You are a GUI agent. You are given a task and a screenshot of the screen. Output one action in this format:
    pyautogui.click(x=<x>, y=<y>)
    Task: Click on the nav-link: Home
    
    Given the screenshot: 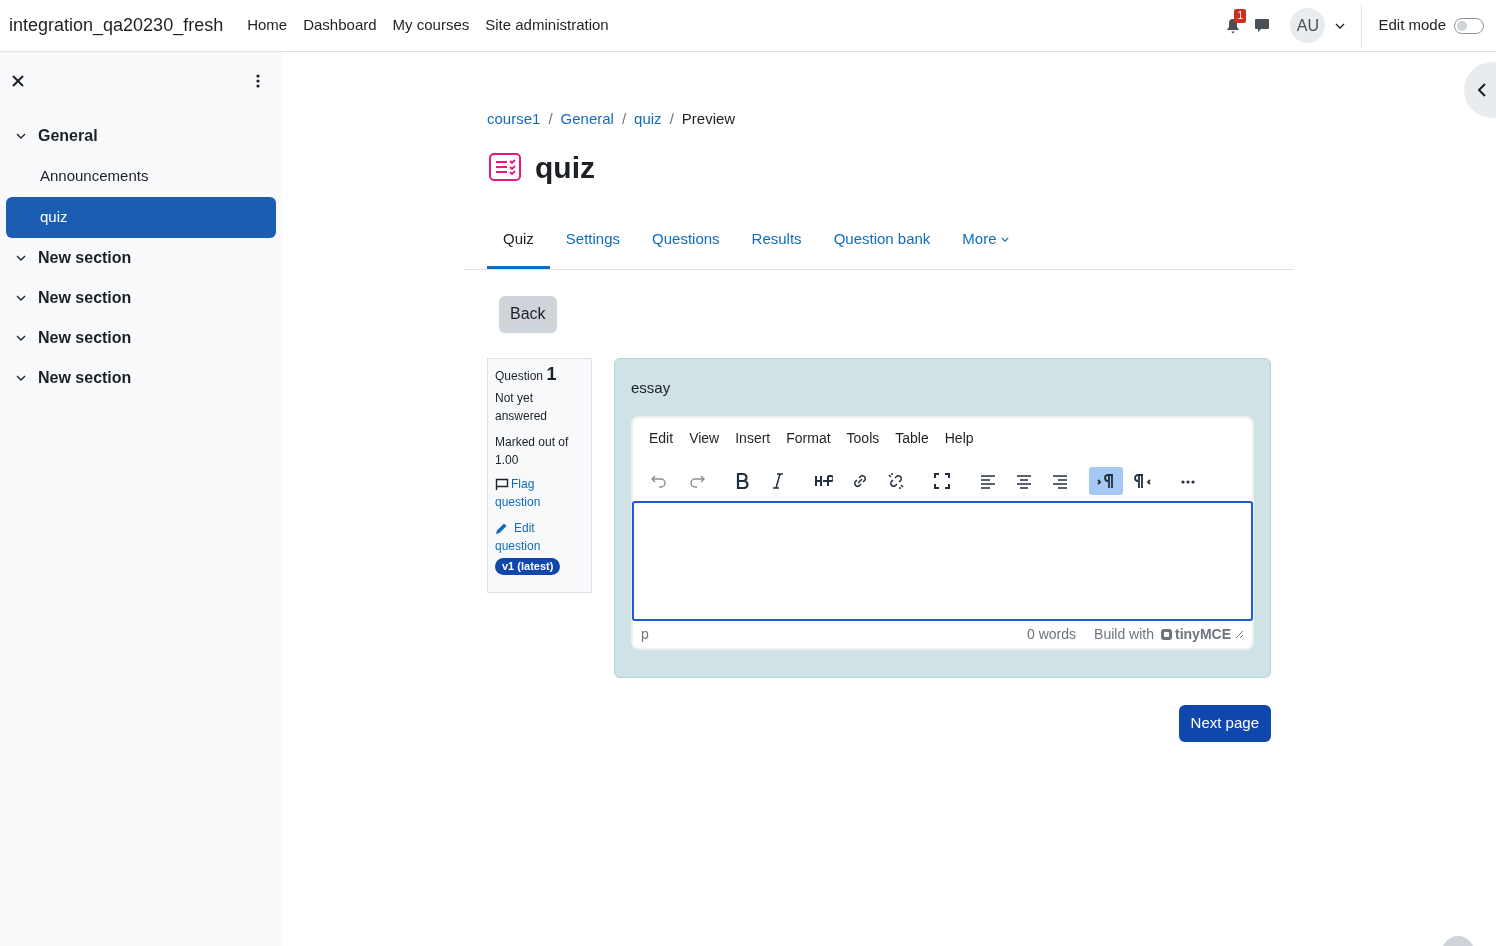 What is the action you would take?
    pyautogui.click(x=267, y=25)
    